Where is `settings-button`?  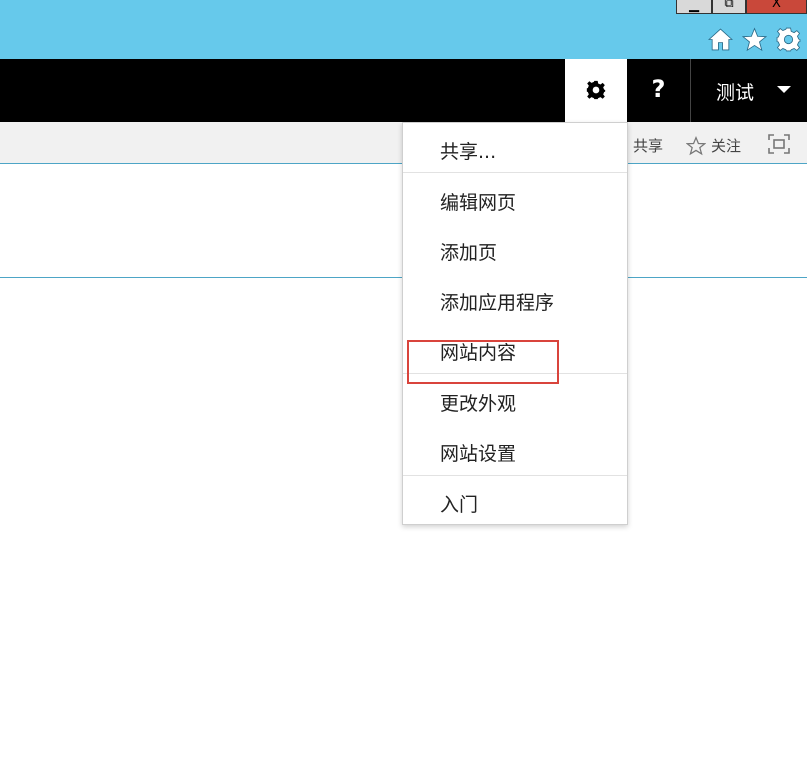
settings-button is located at coordinates (596, 90).